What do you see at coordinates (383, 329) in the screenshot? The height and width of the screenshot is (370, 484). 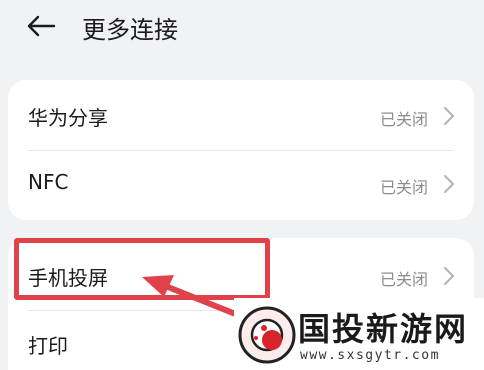 I see `watermark-title: 国投新游网` at bounding box center [383, 329].